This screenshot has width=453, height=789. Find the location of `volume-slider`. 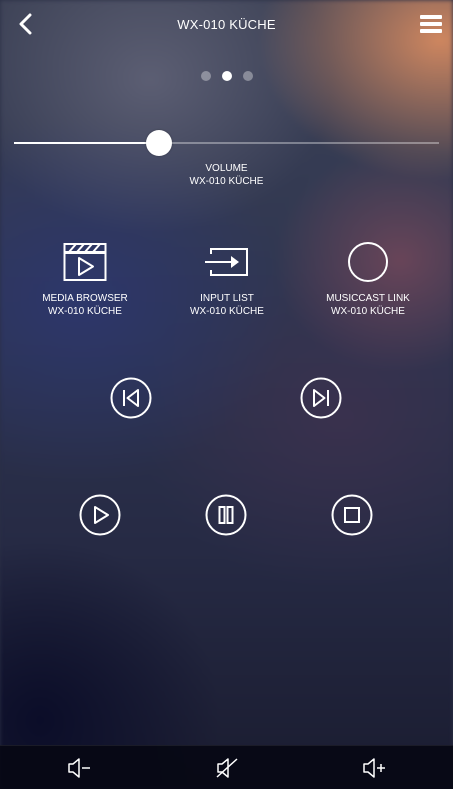

volume-slider is located at coordinates (226, 143).